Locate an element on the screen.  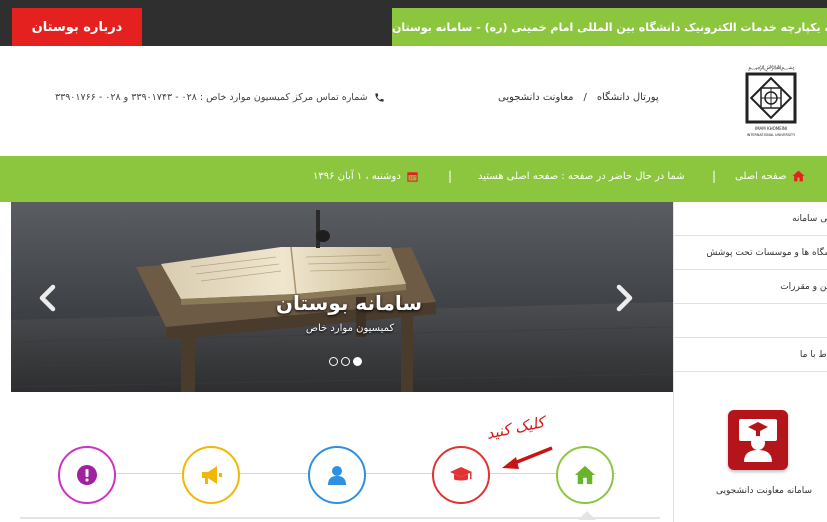
student-affairs-label: سامانه معاونت دانشجویی is located at coordinates (764, 491).